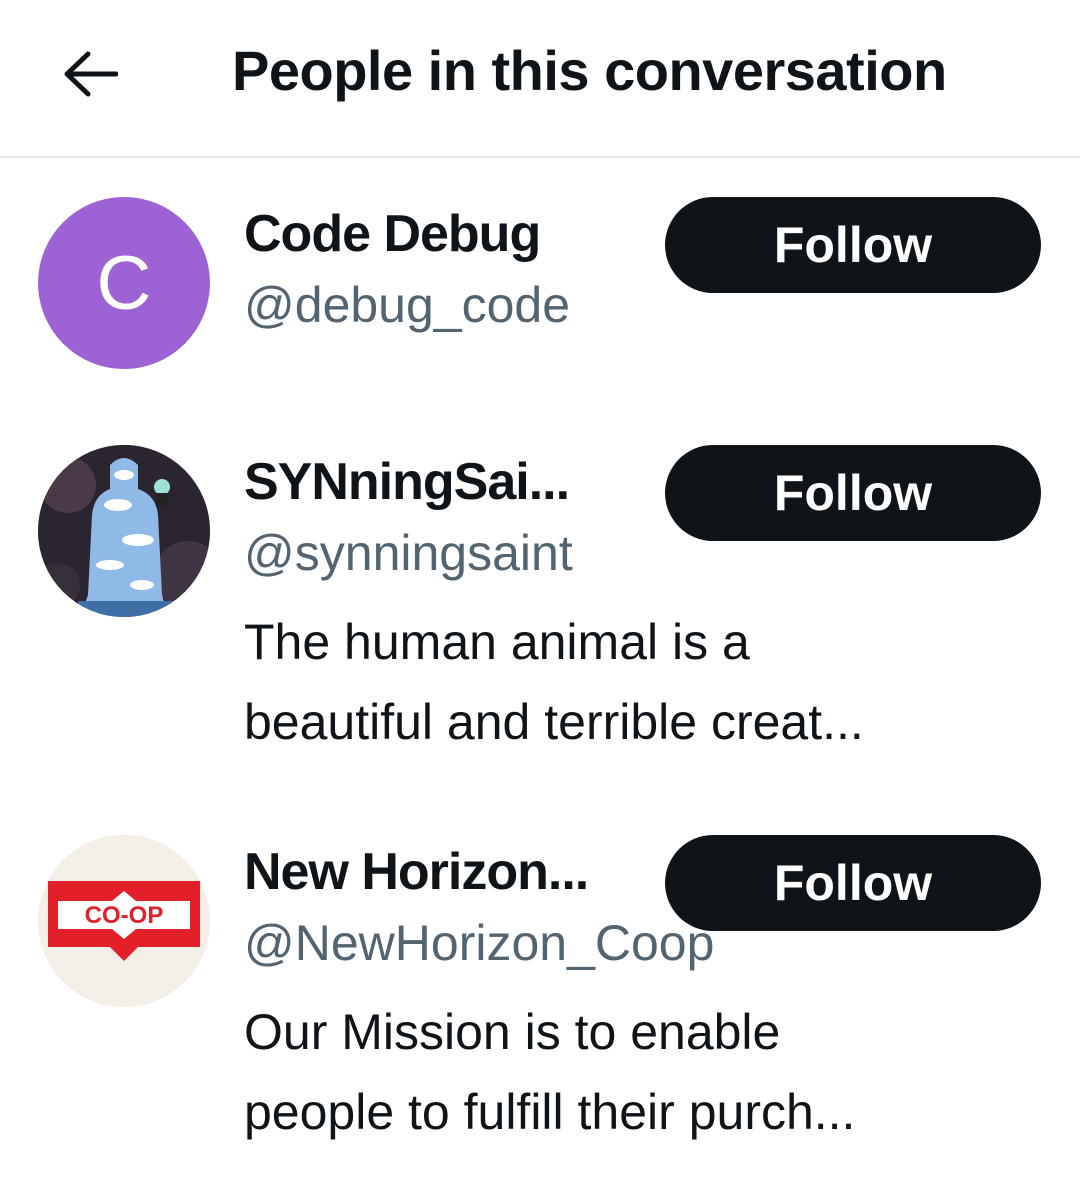 The image size is (1080, 1178). I want to click on avatar-image, so click(124, 531).